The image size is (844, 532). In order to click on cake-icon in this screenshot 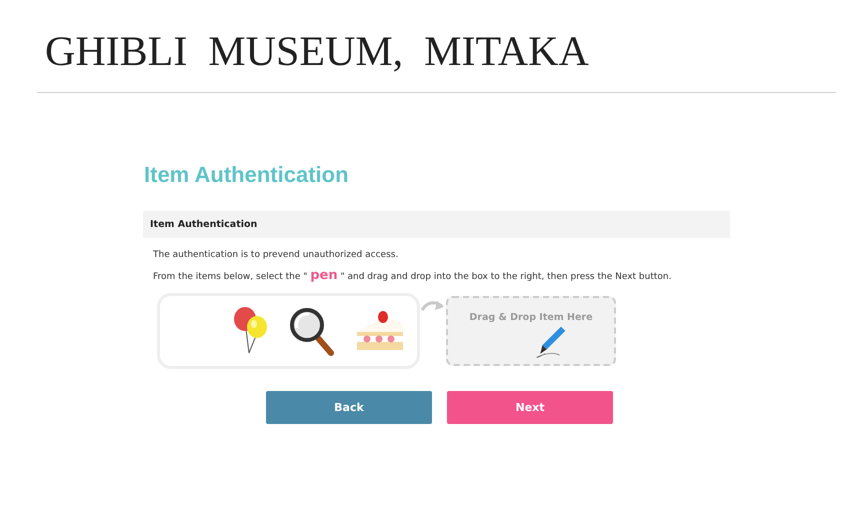, I will do `click(380, 331)`.